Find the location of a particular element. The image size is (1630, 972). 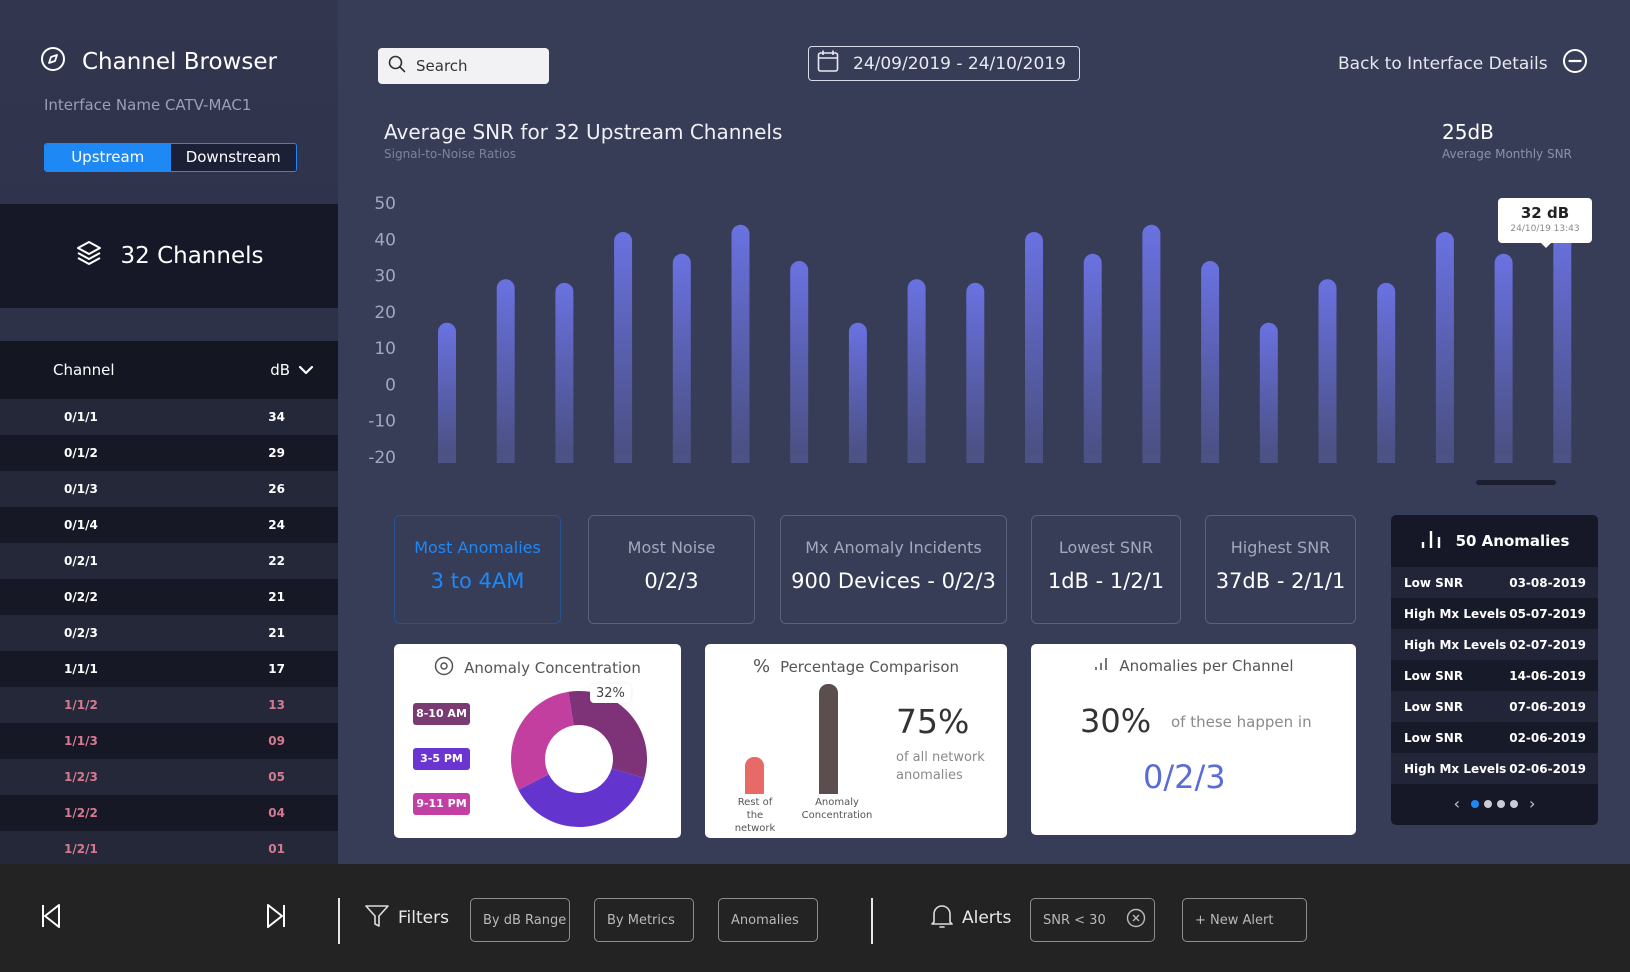

column-header-channel: Channel is located at coordinates (84, 370).